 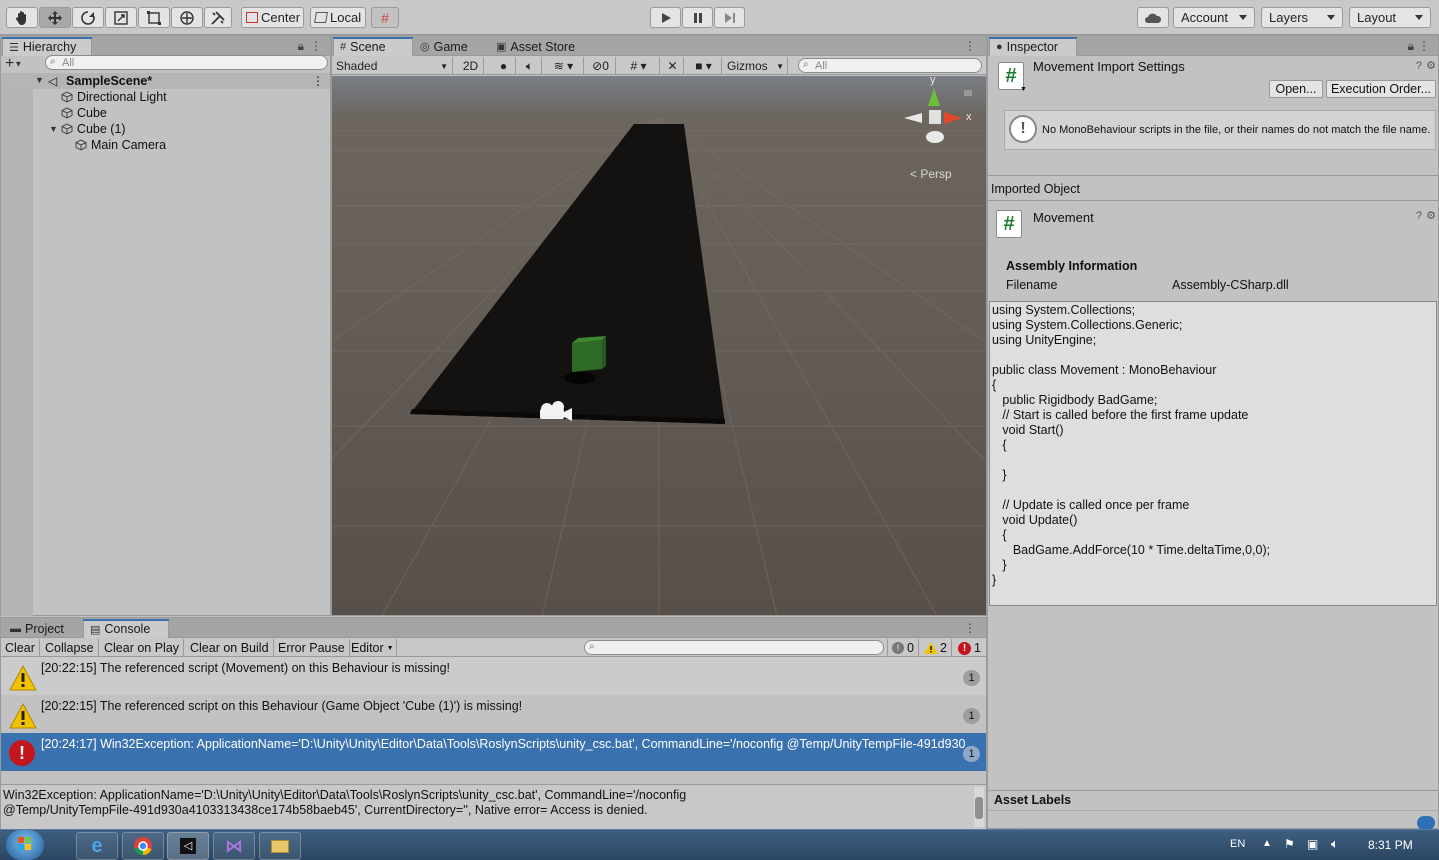 What do you see at coordinates (747, 66) in the screenshot?
I see `gizmos-label: Gizmos` at bounding box center [747, 66].